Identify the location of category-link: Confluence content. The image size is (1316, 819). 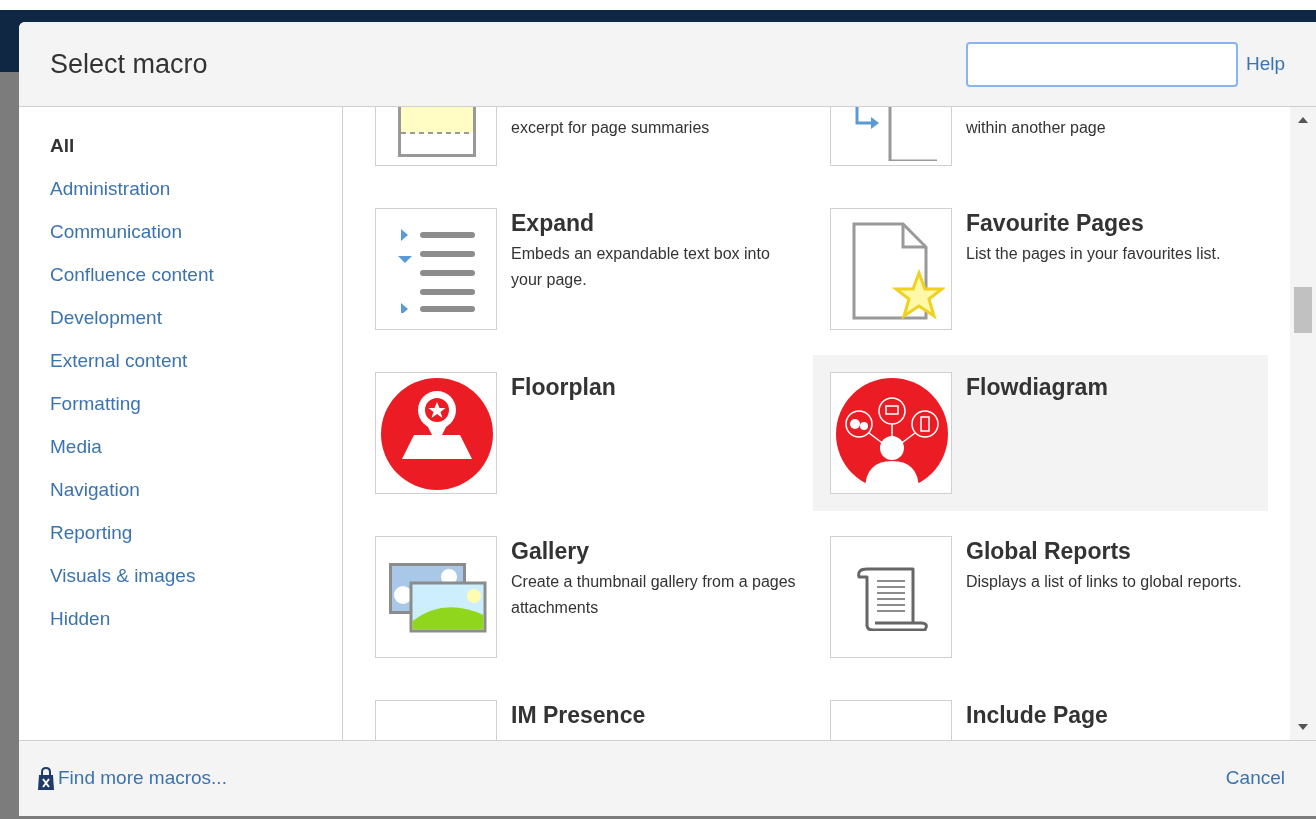
(196, 275).